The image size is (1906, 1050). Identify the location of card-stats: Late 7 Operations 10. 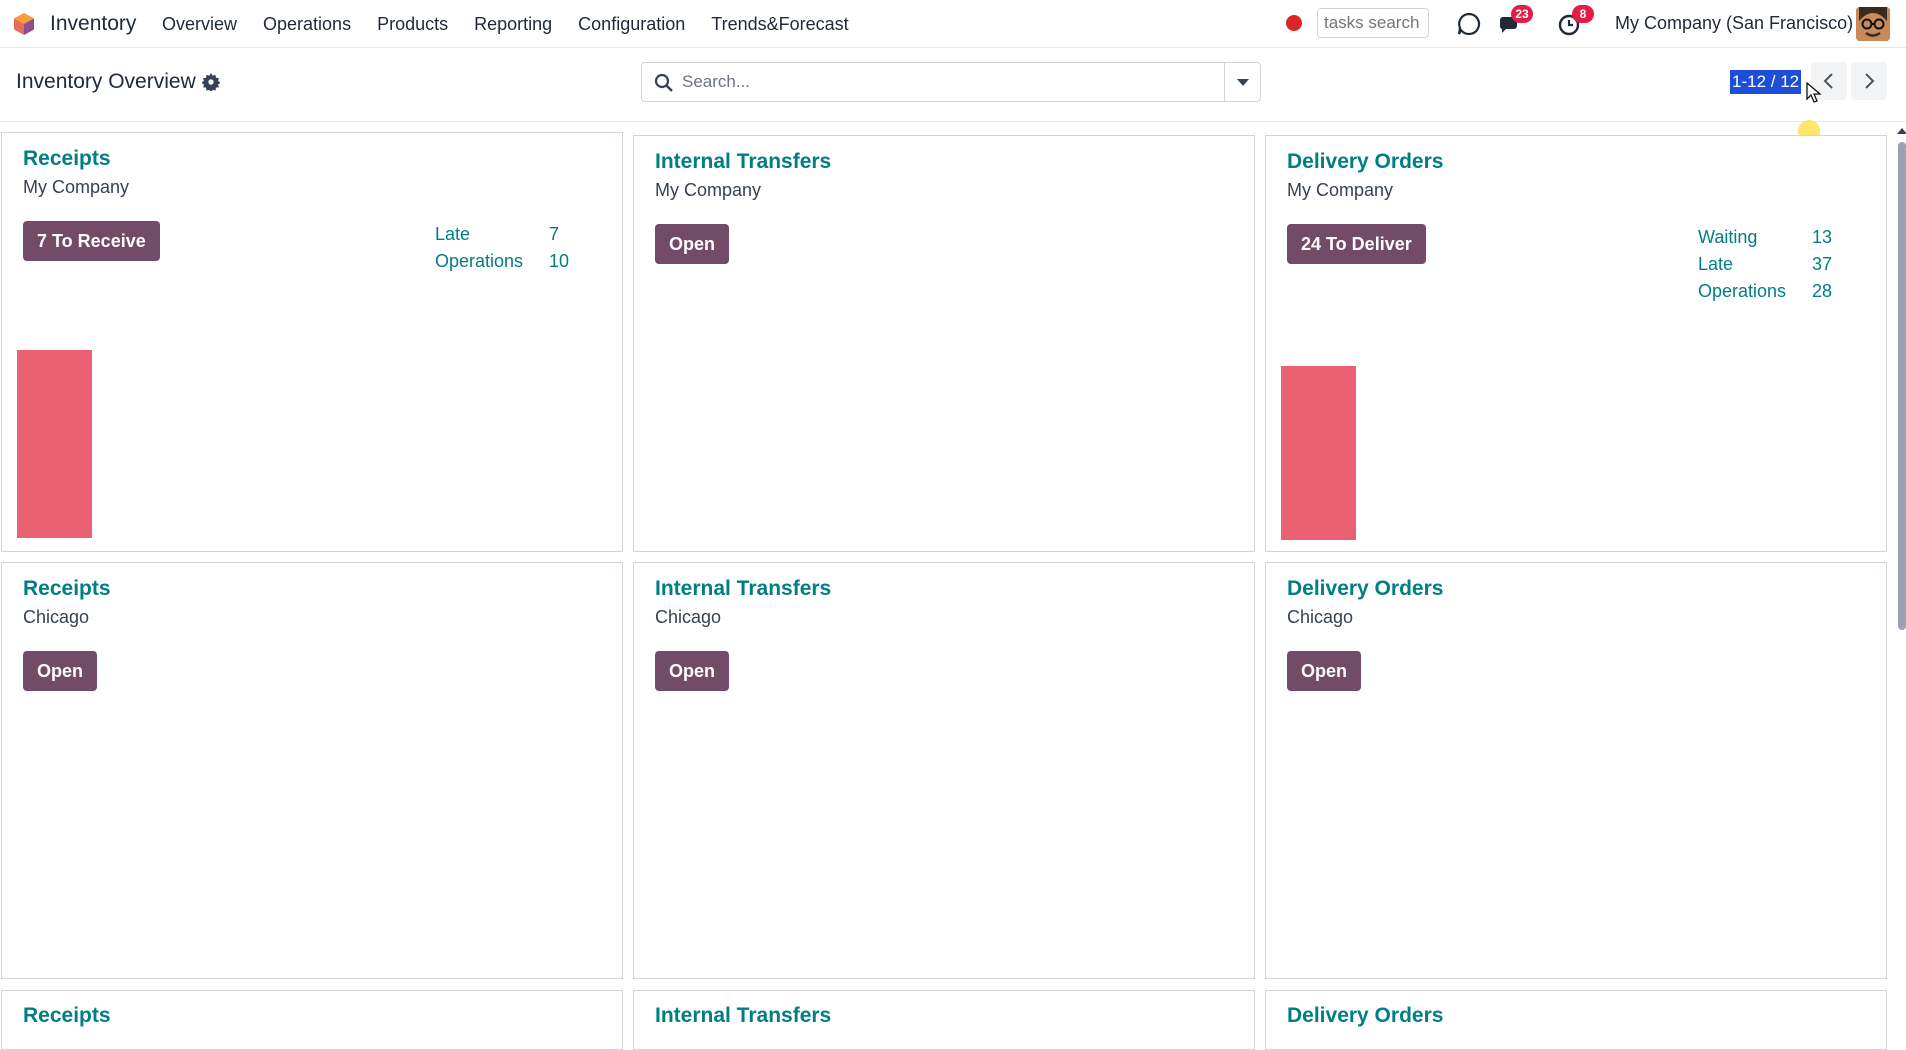
(502, 248).